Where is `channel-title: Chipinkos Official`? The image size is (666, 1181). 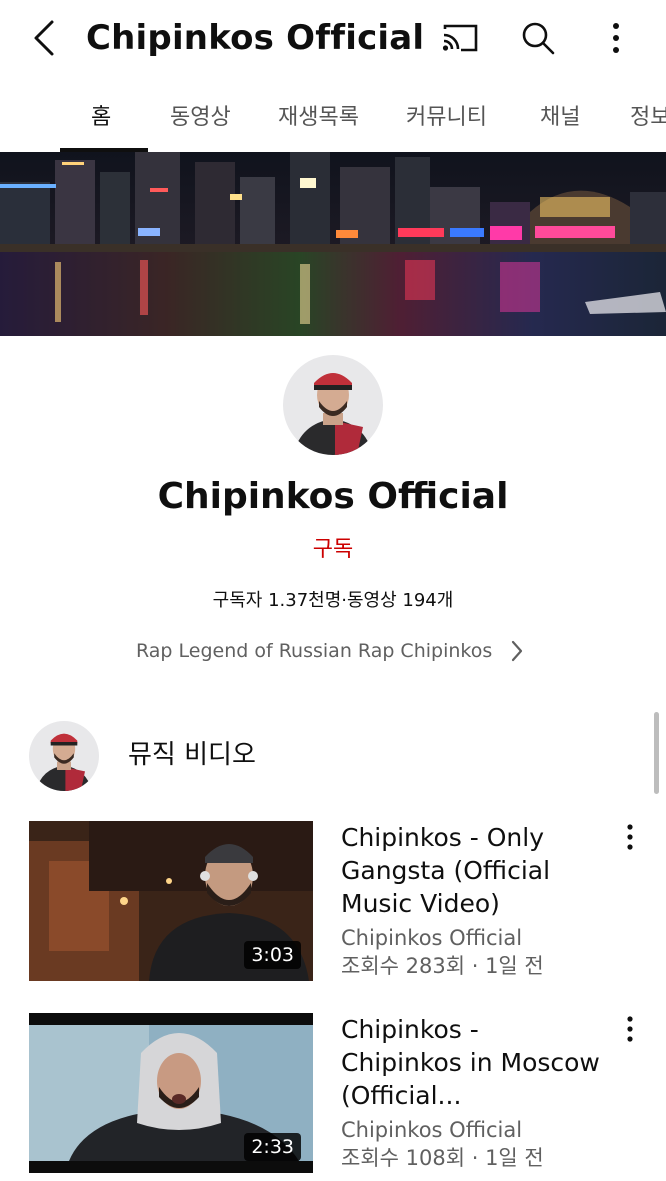
channel-title: Chipinkos Official is located at coordinates (255, 38).